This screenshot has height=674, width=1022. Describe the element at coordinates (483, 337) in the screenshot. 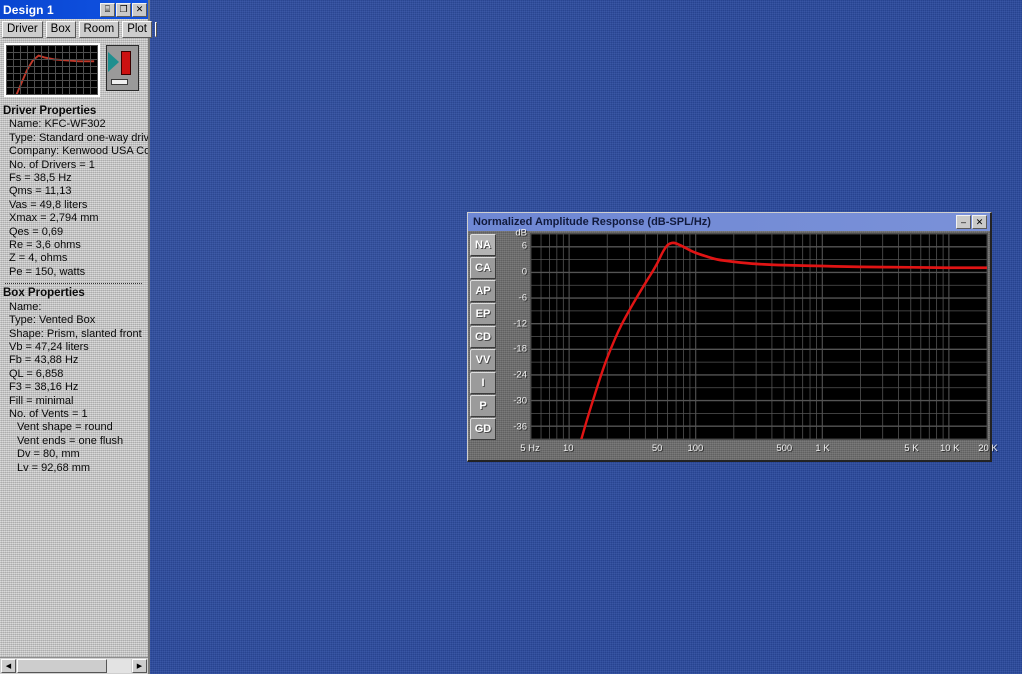

I see `plot-mode-button-cd: CD` at that location.